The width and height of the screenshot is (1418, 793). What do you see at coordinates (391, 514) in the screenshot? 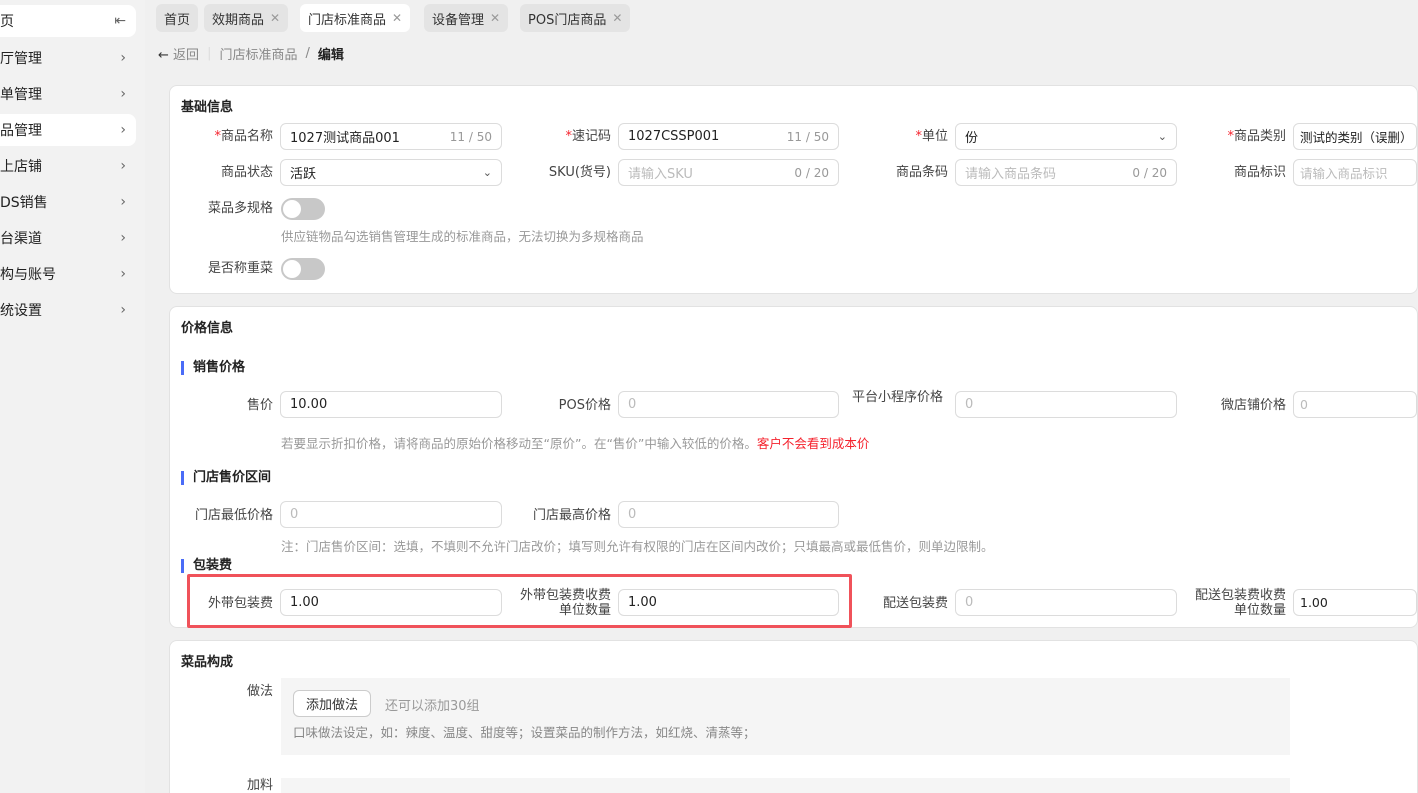
I see `min-price-input: 0` at bounding box center [391, 514].